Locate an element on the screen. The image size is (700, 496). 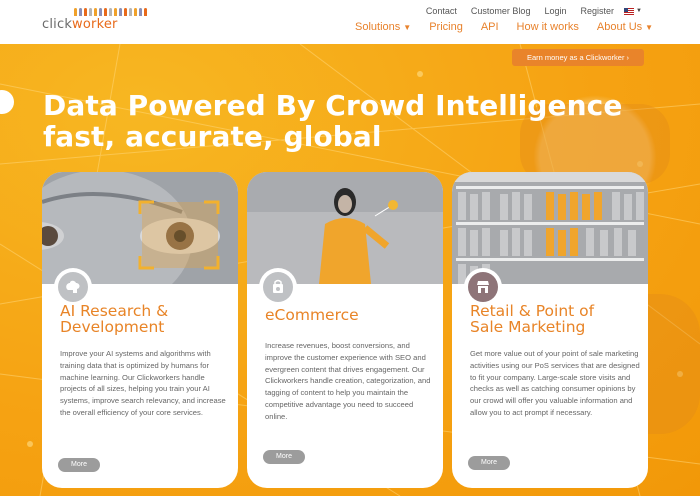
card-title-line: eCommerce is located at coordinates (312, 315).